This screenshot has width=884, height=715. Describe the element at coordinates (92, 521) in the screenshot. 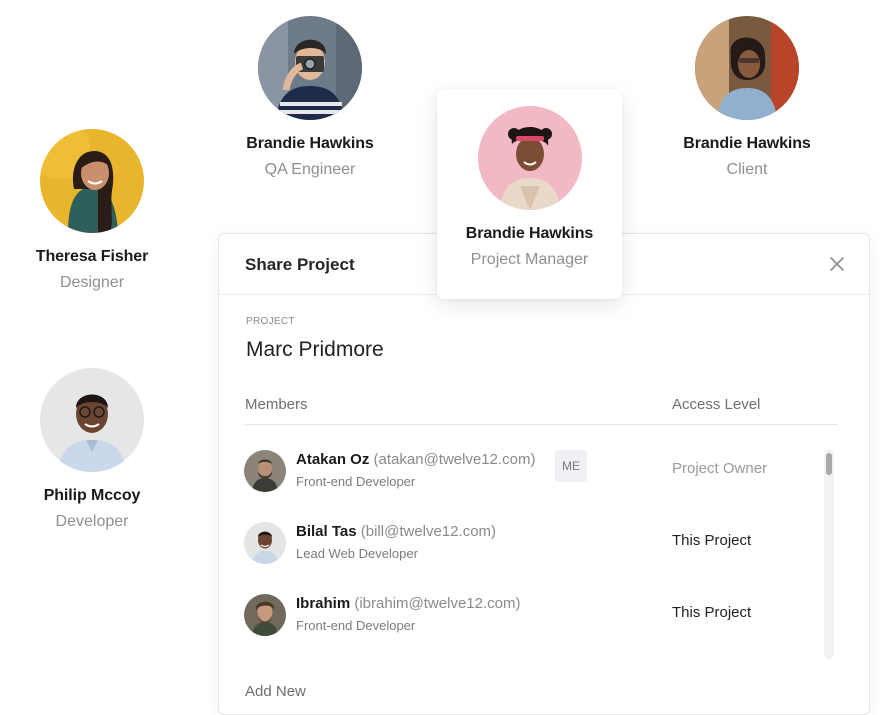

I see `team-member-role: Developer` at that location.